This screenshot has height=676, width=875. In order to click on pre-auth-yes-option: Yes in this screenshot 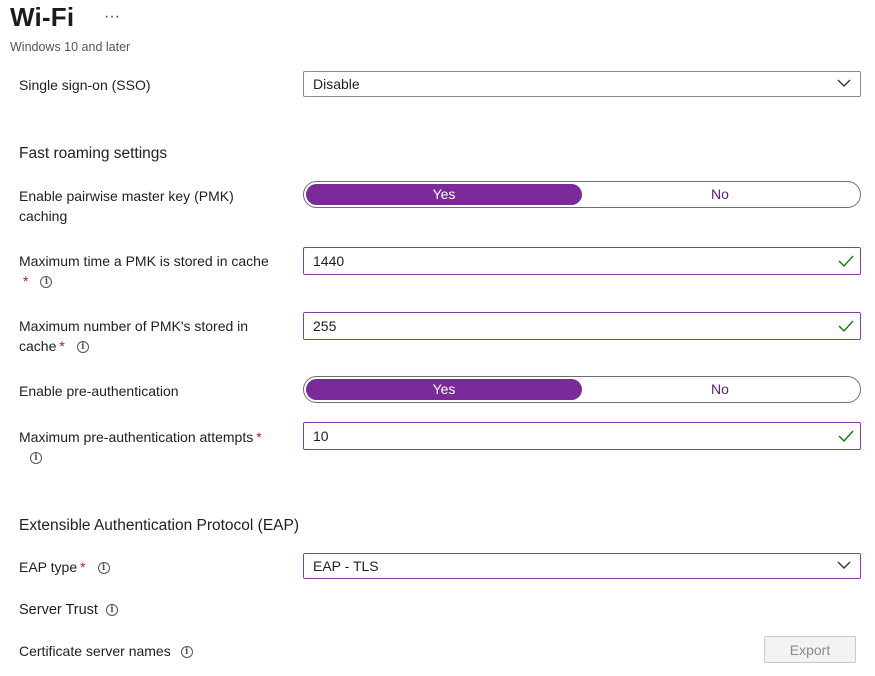, I will do `click(444, 389)`.